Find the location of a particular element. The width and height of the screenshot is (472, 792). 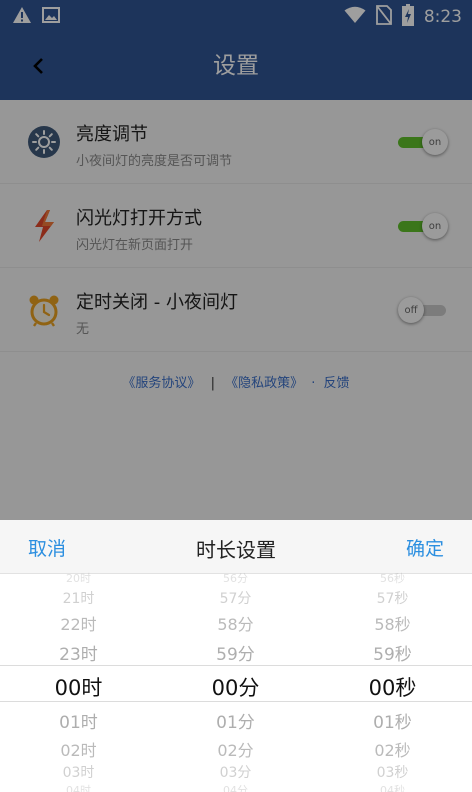

app-bar: 设置 is located at coordinates (236, 66).